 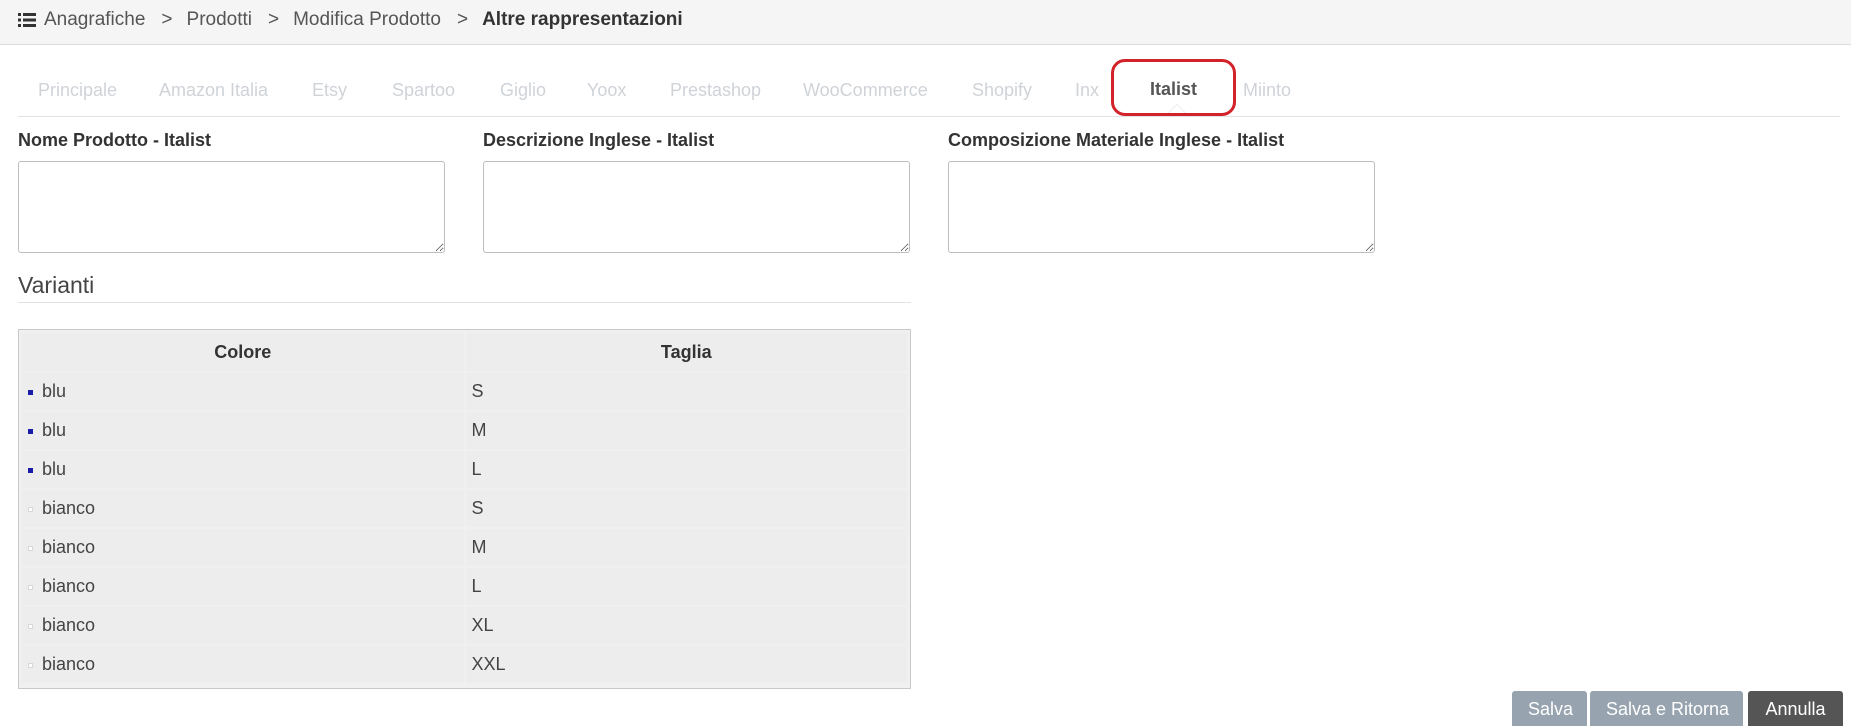 I want to click on composizione-materiale-input, so click(x=1161, y=207).